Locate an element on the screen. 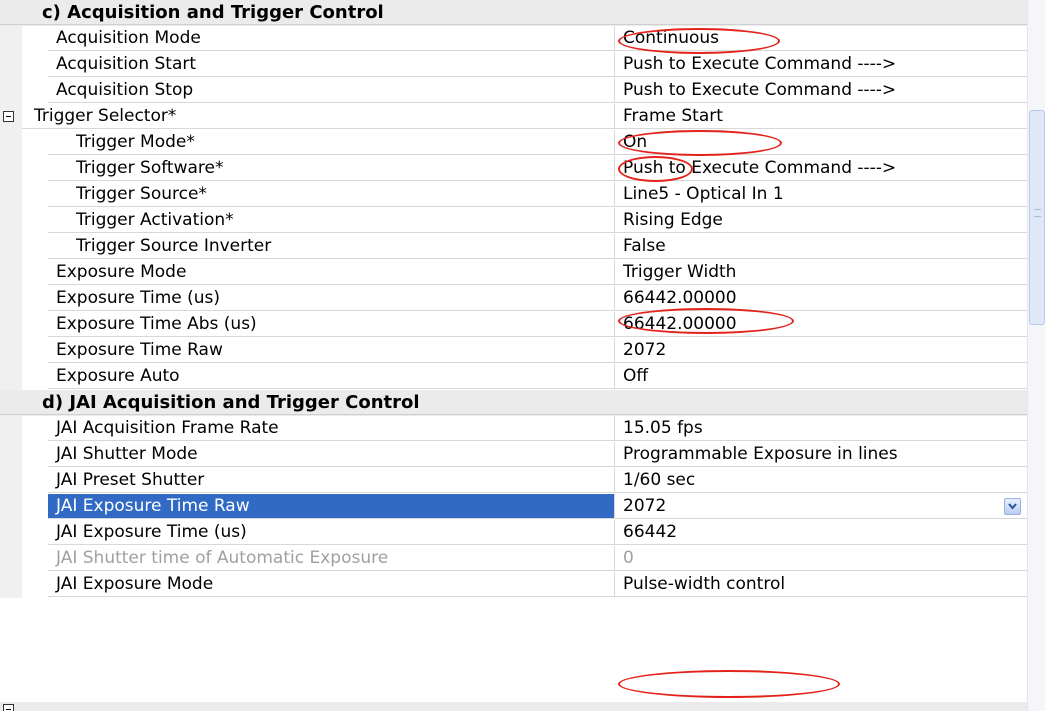  property-name: JAI Exposure Time Raw is located at coordinates (331, 506).